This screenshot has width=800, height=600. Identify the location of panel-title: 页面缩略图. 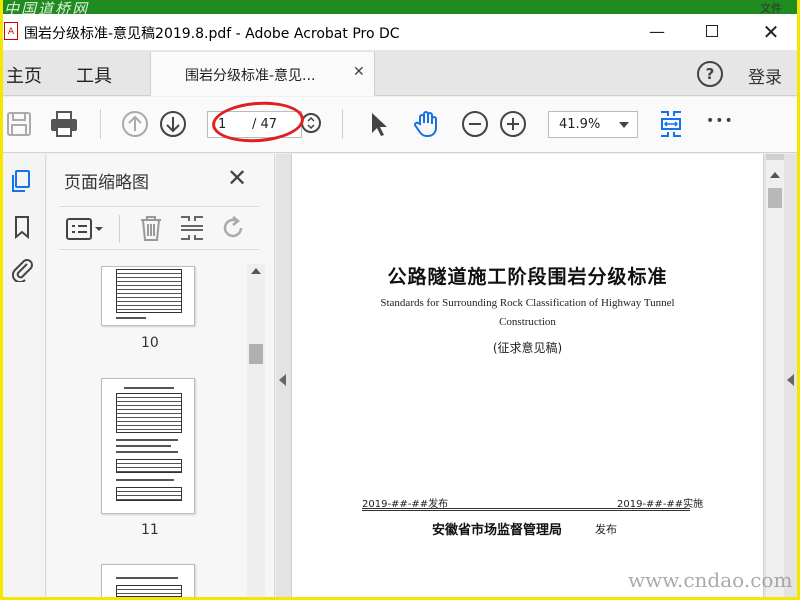
(106, 183).